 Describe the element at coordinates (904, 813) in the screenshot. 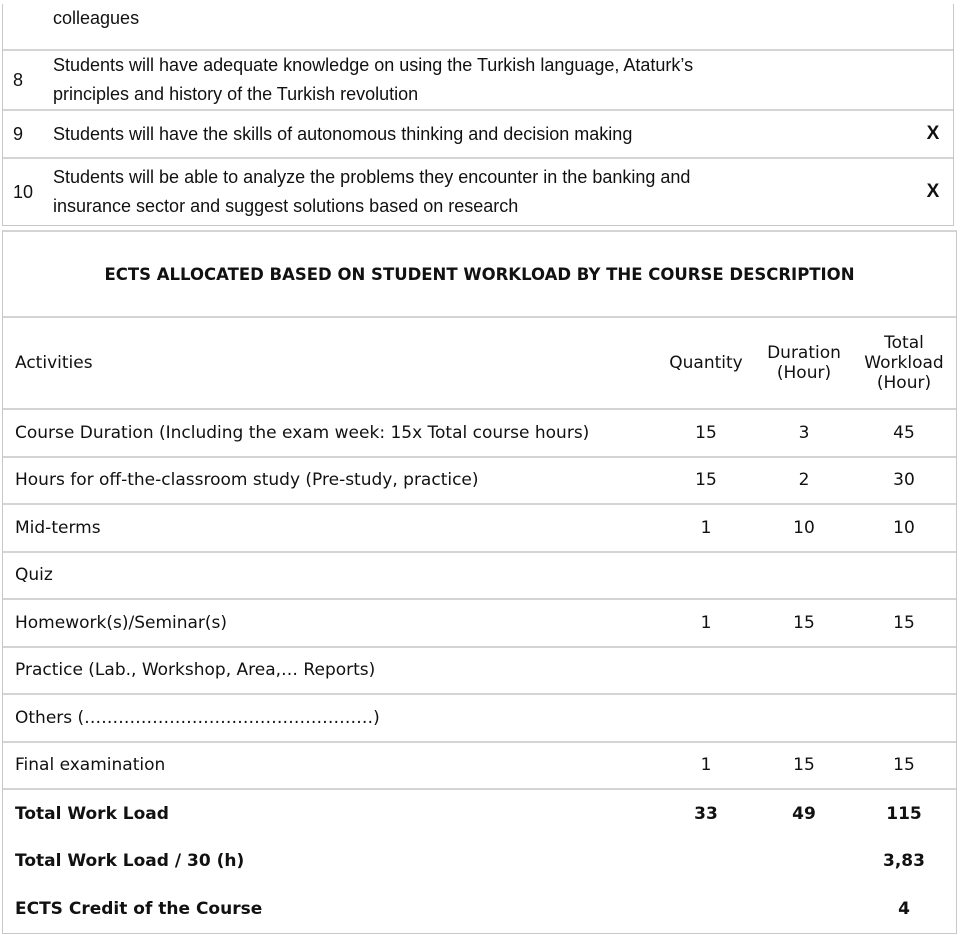

I see `total-cell: 115` at that location.